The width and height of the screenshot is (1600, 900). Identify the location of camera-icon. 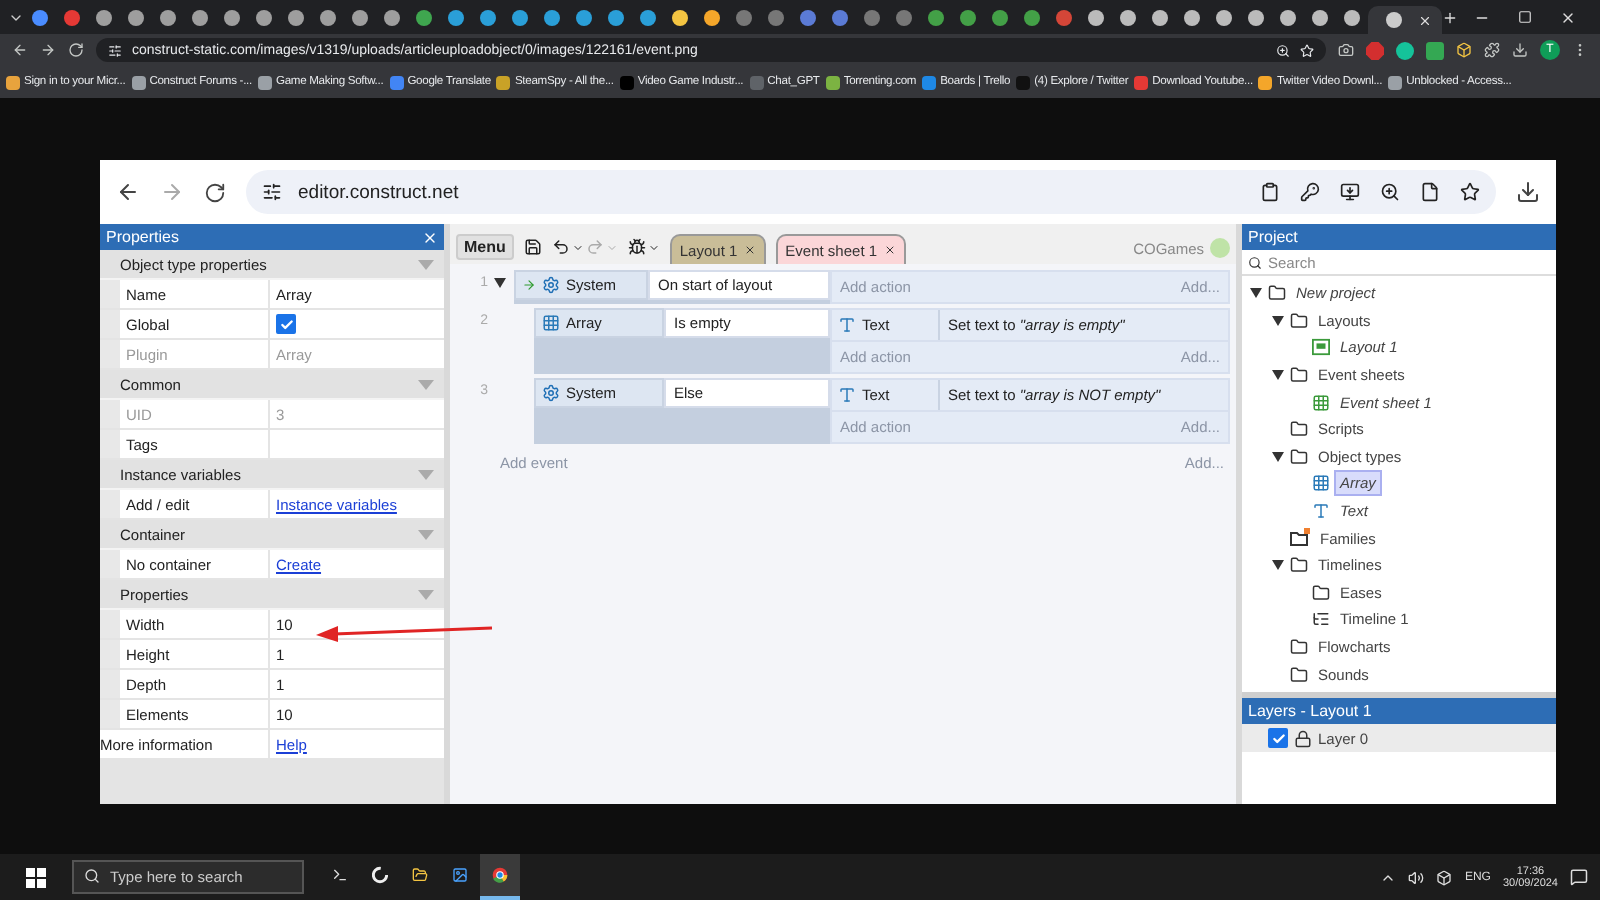
(1346, 50).